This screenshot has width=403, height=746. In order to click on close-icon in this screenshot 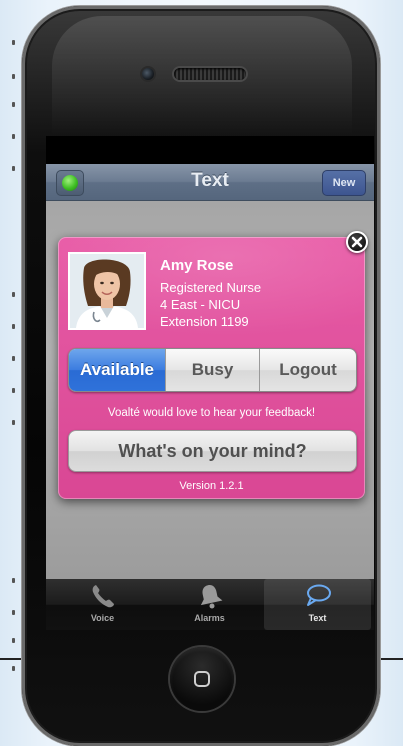, I will do `click(357, 242)`.